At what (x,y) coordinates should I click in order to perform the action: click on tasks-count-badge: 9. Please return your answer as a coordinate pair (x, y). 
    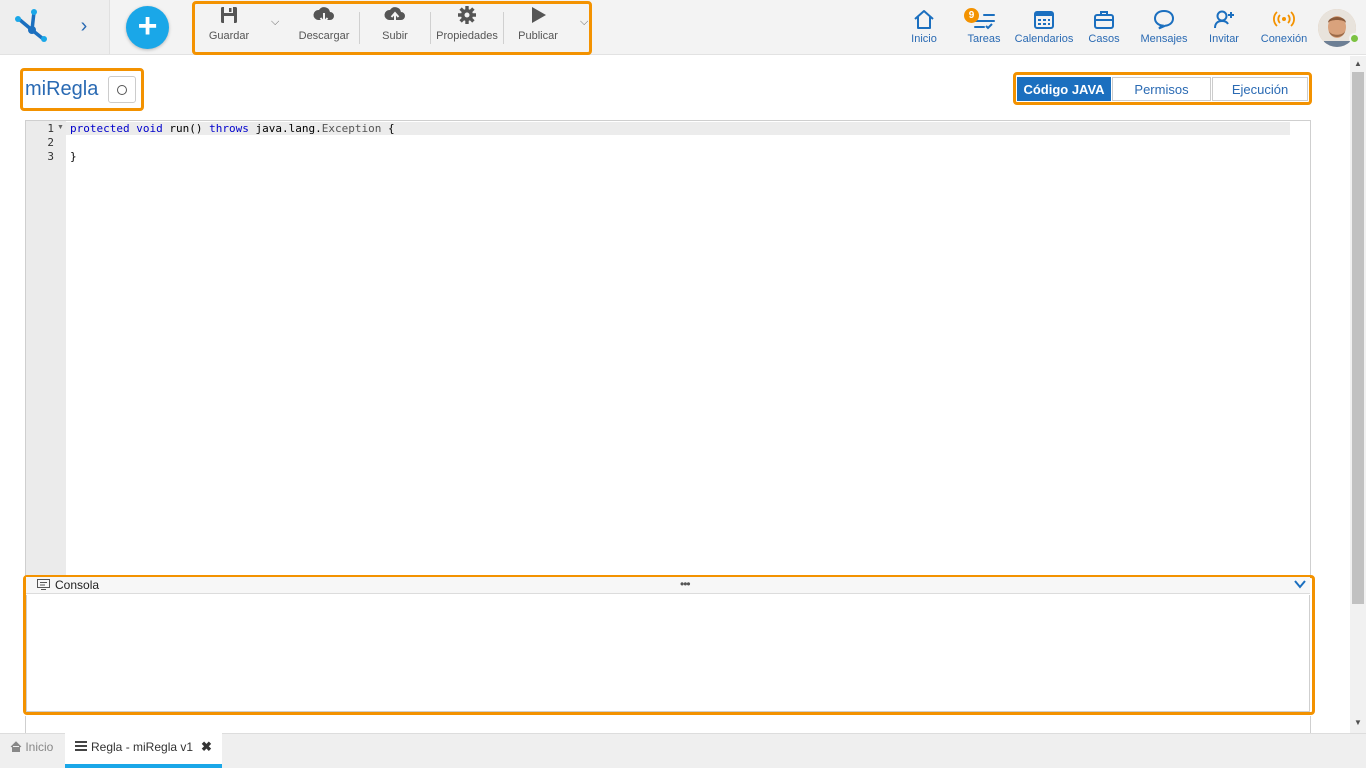
    Looking at the image, I should click on (971, 15).